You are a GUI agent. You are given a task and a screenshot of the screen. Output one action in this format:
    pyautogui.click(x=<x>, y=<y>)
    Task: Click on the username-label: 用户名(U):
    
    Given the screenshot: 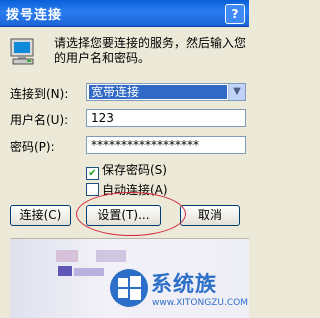 What is the action you would take?
    pyautogui.click(x=39, y=120)
    